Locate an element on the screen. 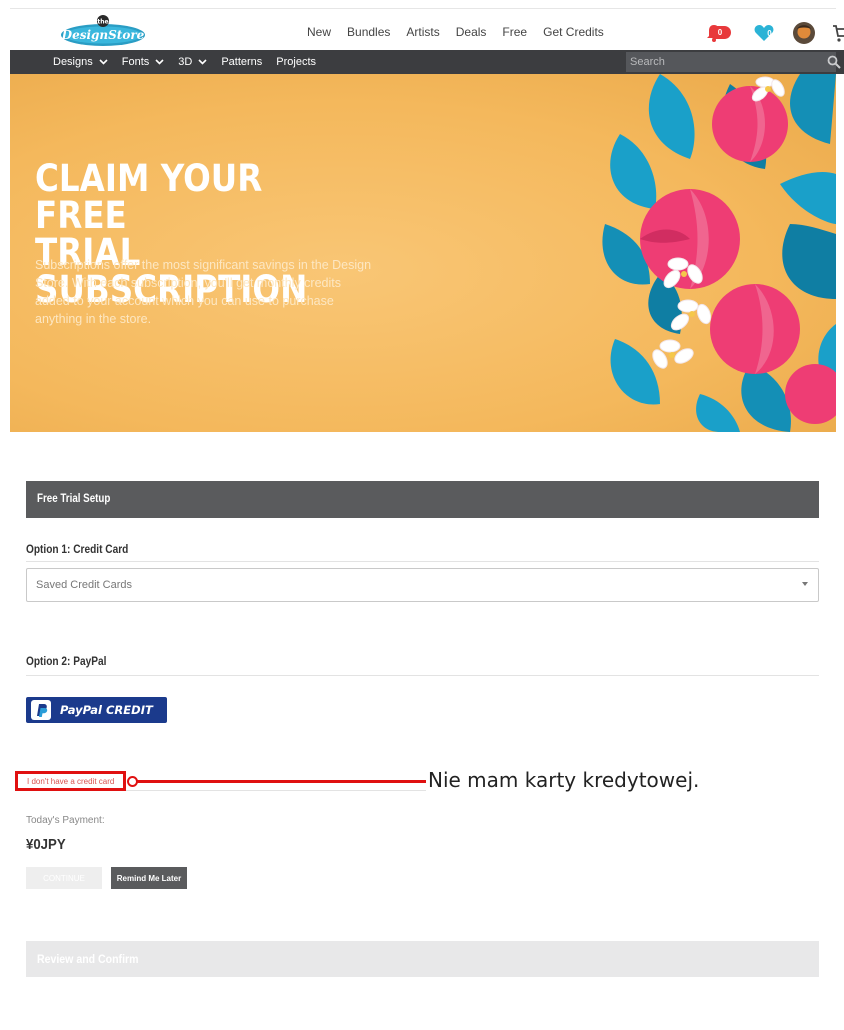 Image resolution: width=844 pixels, height=1030 pixels. notifications-badge: 0 is located at coordinates (720, 32).